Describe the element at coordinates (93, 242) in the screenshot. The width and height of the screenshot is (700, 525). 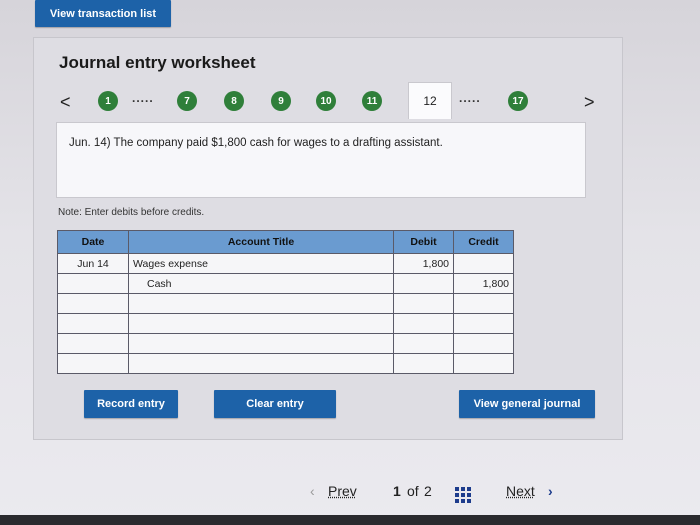
I see `date-header: Date` at that location.